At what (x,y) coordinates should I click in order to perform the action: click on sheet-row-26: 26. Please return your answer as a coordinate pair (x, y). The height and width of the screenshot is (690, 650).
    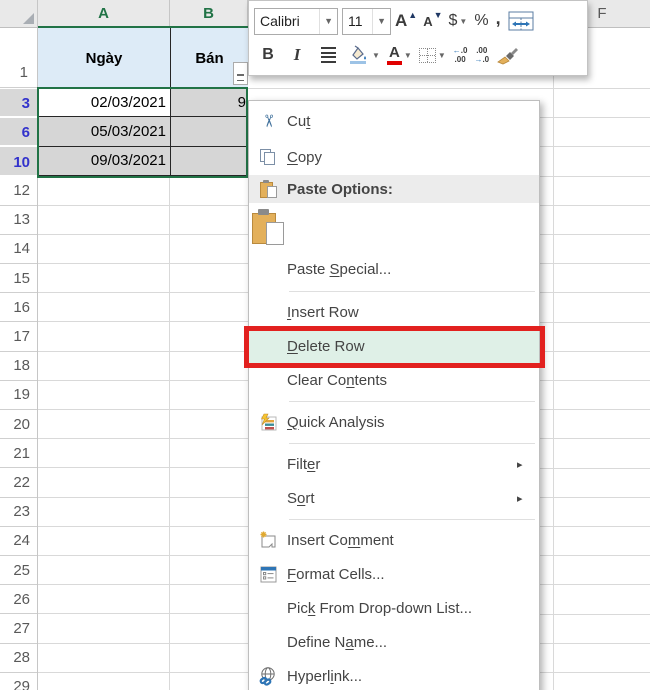
    Looking at the image, I should click on (124, 600).